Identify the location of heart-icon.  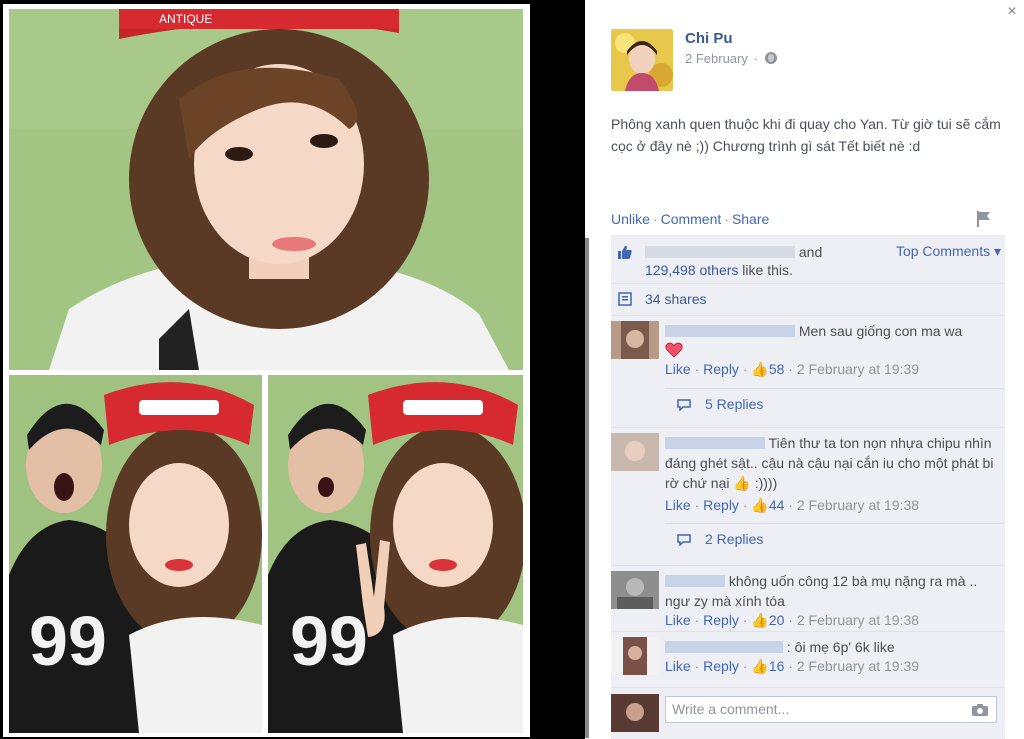
(674, 350).